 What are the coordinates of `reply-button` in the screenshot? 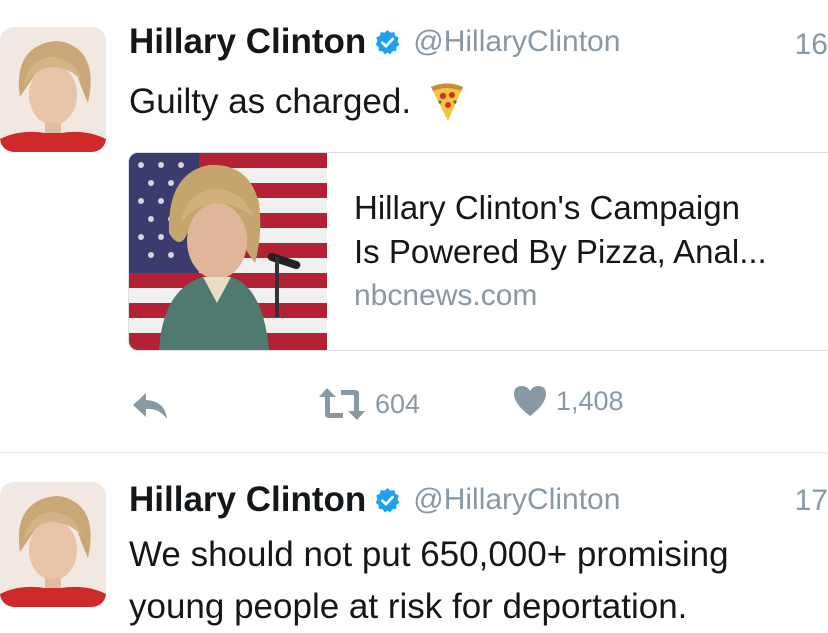 It's located at (150, 406).